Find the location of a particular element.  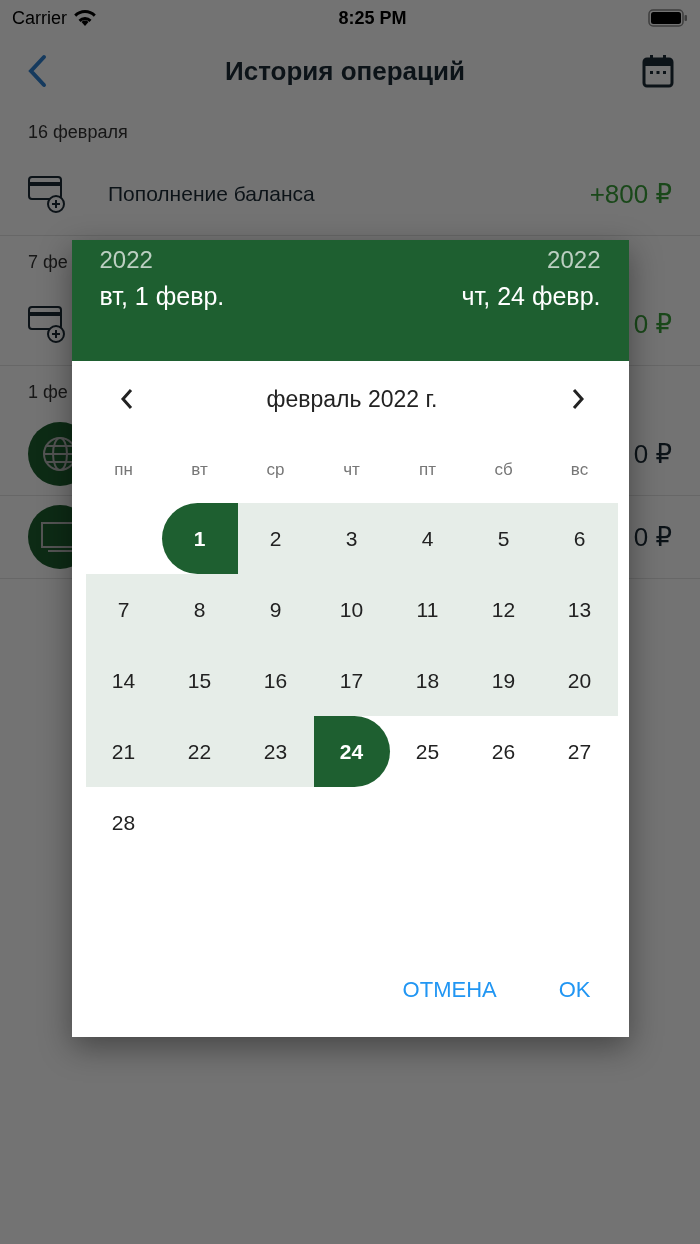

date-heading: 16 февраля is located at coordinates (78, 132).